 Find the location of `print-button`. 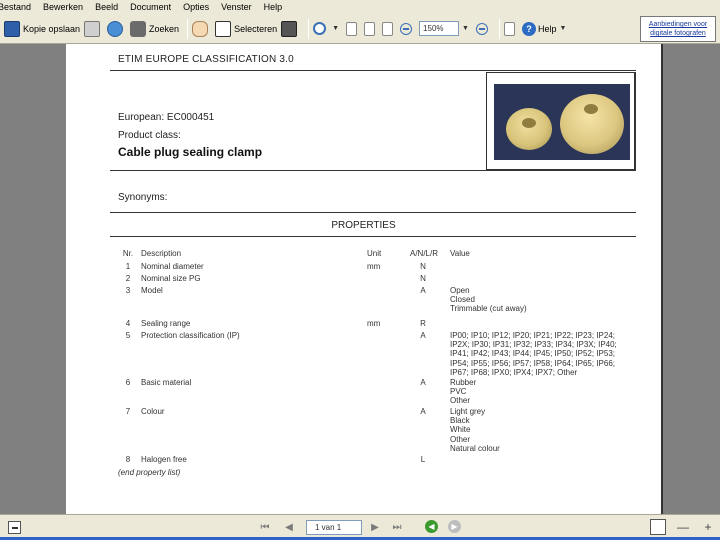

print-button is located at coordinates (93, 29).